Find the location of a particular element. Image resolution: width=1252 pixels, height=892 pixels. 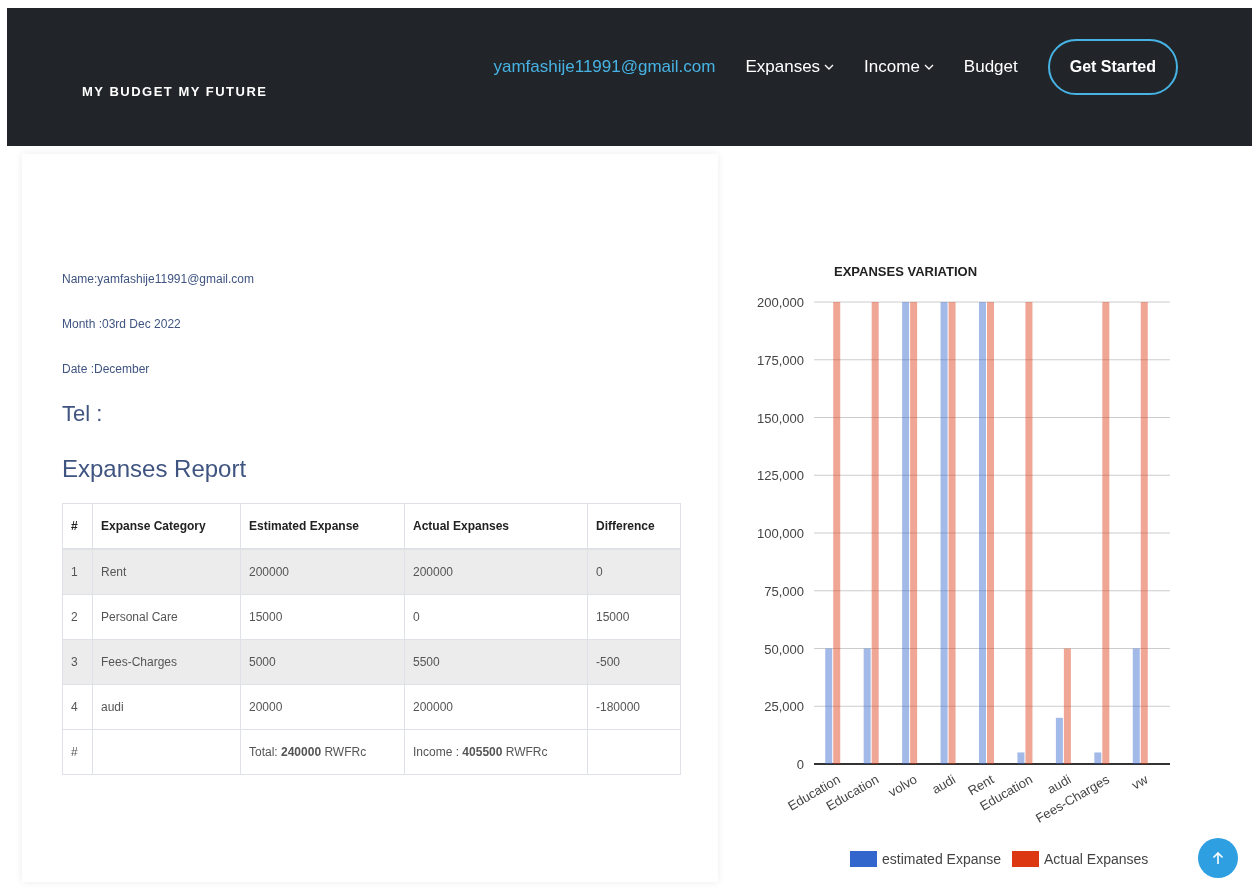

axis-tick-label: 50,000 is located at coordinates (784, 649).